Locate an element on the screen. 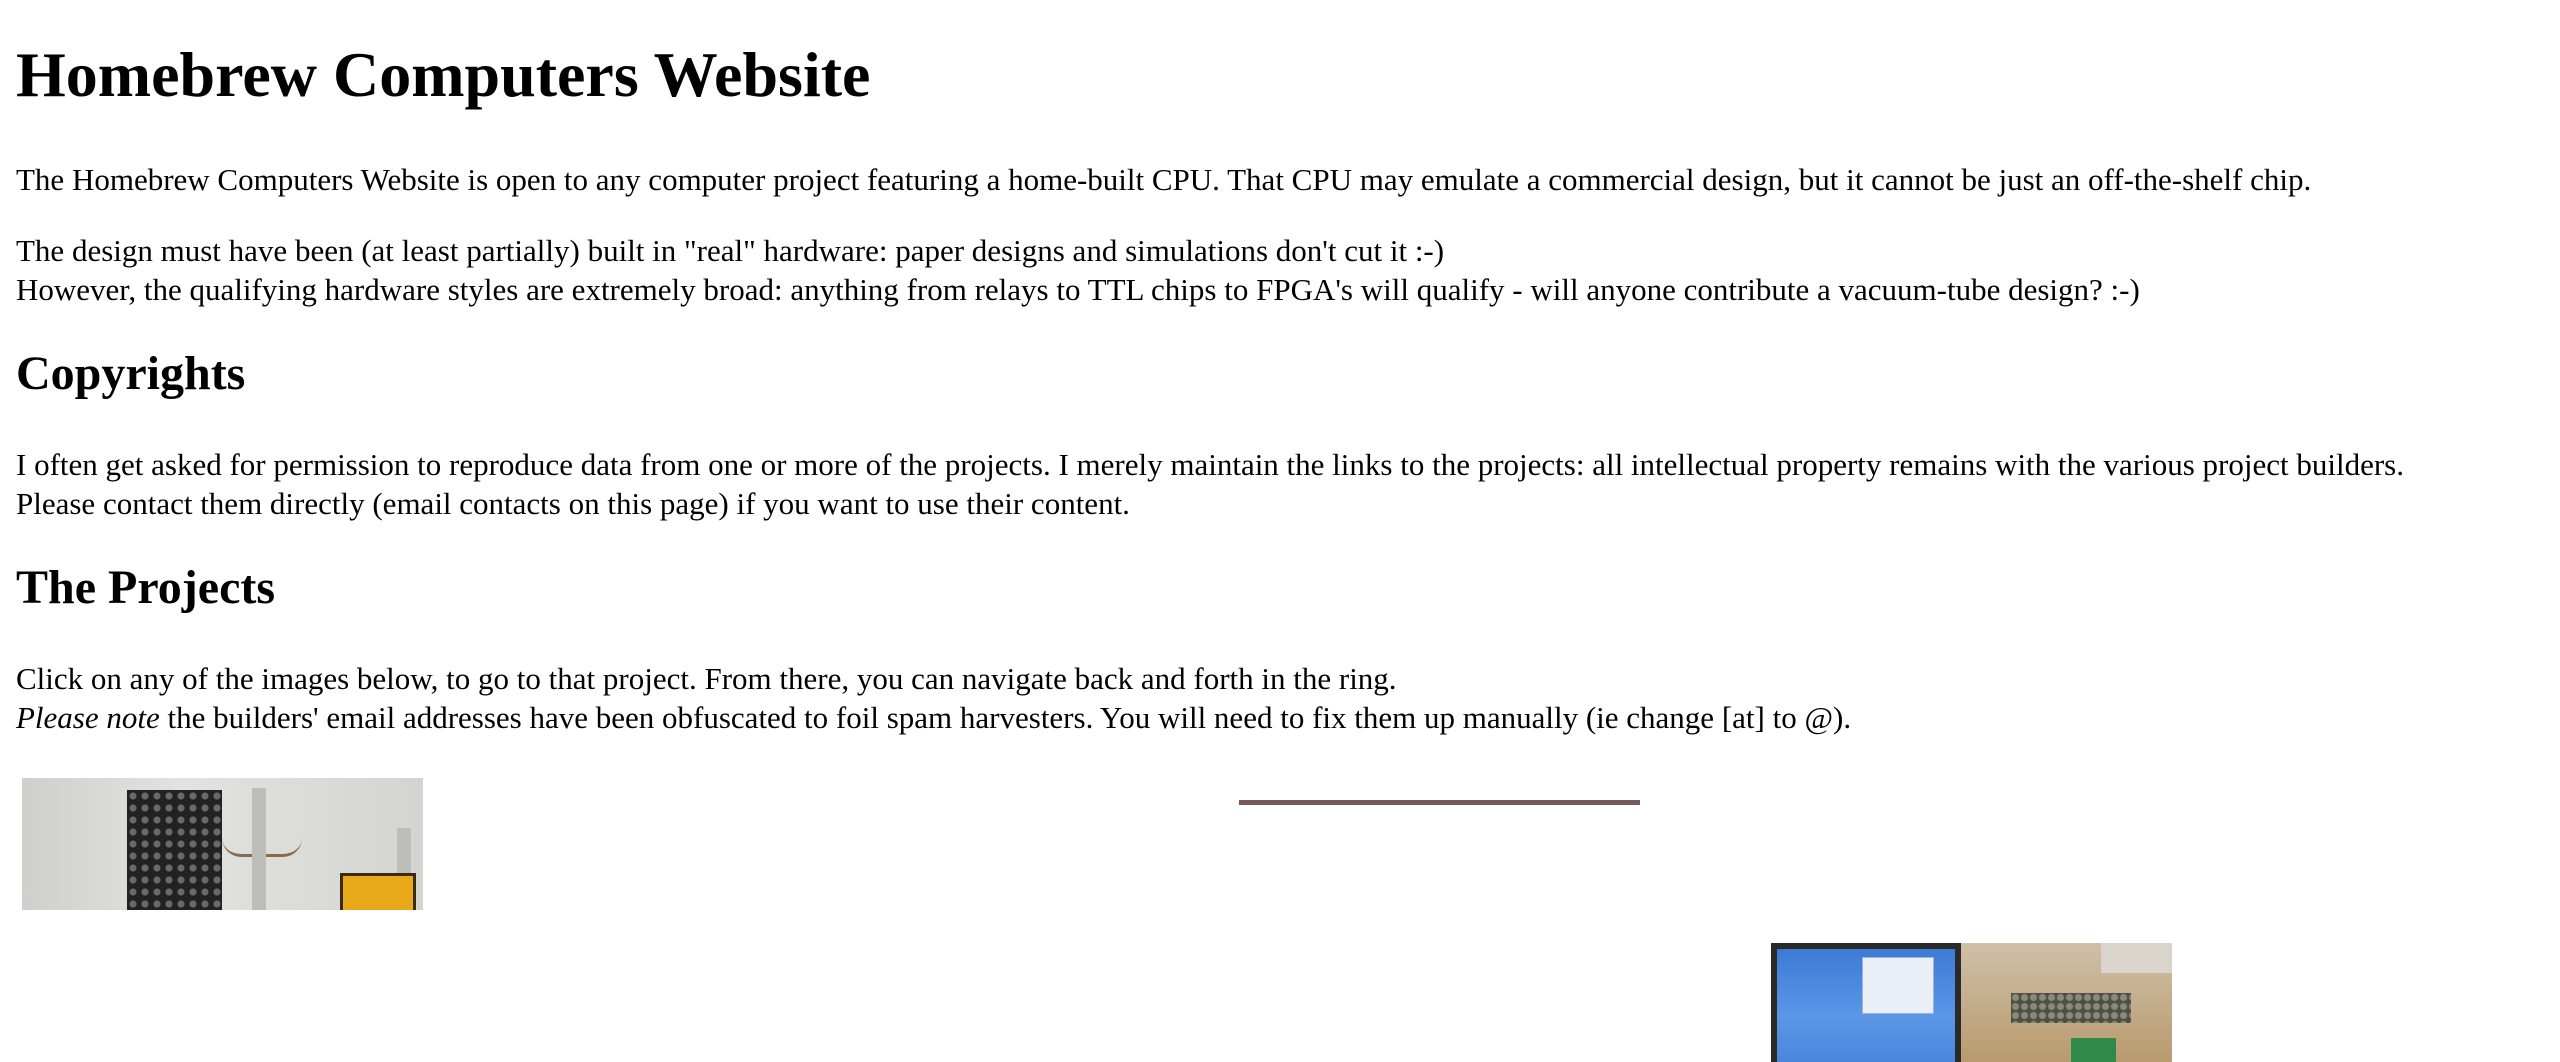 Image resolution: width=2560 pixels, height=1062 pixels. mounting-rail is located at coordinates (259, 849).